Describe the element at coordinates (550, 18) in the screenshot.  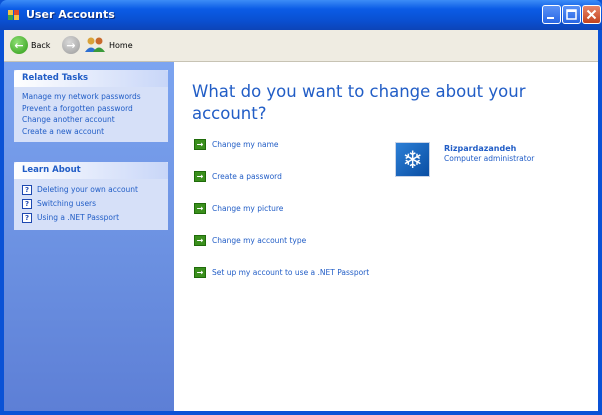
I see `minimize-icon` at that location.